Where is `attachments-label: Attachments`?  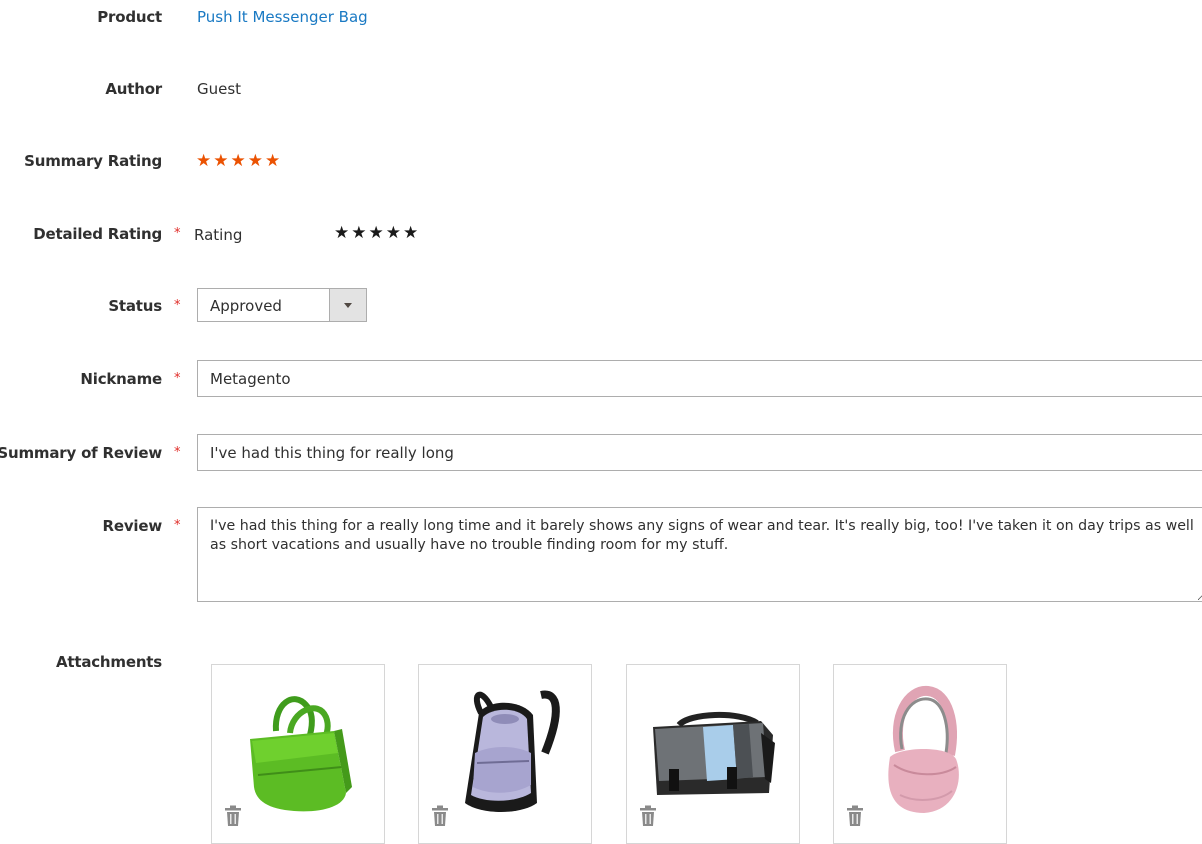 attachments-label: Attachments is located at coordinates (108, 662).